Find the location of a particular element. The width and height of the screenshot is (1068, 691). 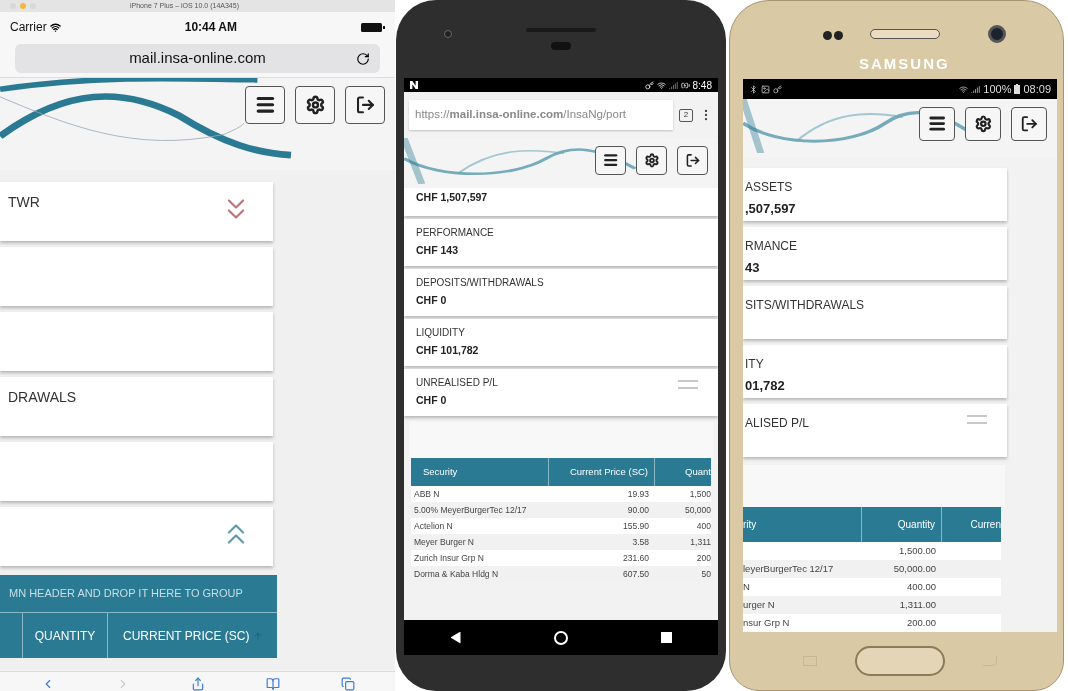

card-label: UNREALISED P/L is located at coordinates (457, 383).